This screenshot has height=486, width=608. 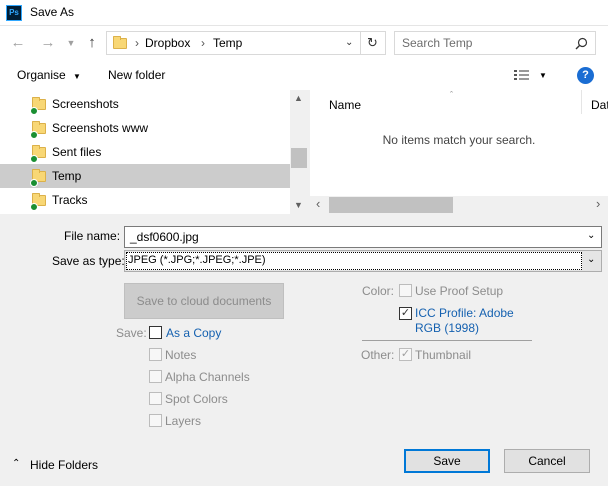 I want to click on save-button: Save, so click(x=447, y=461).